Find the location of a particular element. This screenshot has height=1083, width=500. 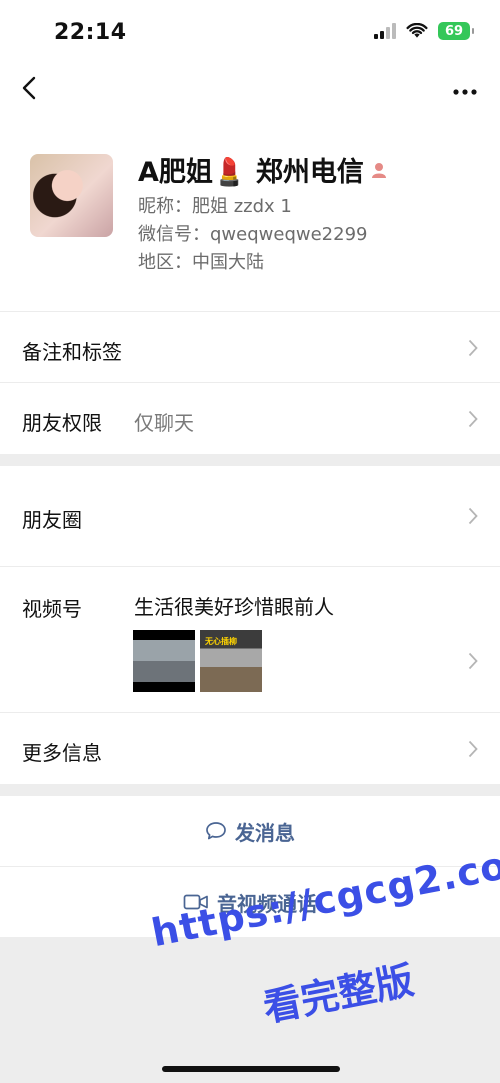

cellular-signal-icon is located at coordinates (385, 31).